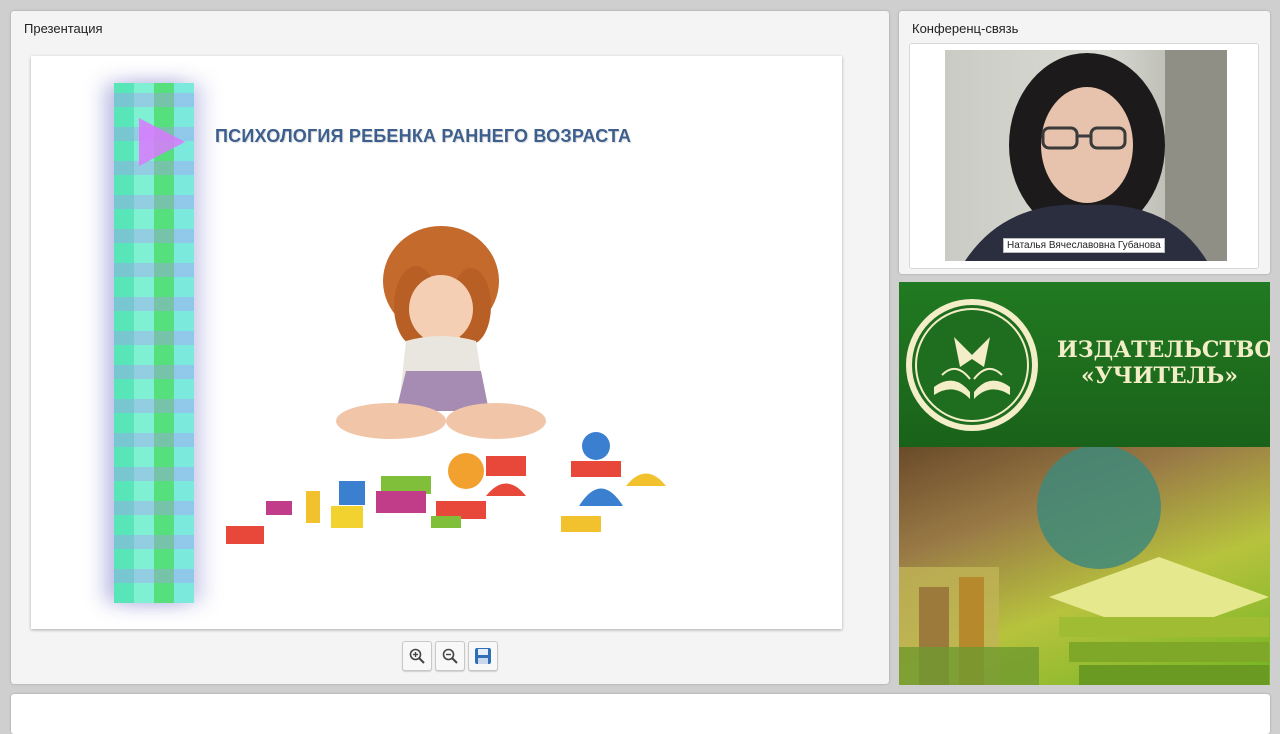  I want to click on presentation-panel-title: Презентация, so click(63, 28).